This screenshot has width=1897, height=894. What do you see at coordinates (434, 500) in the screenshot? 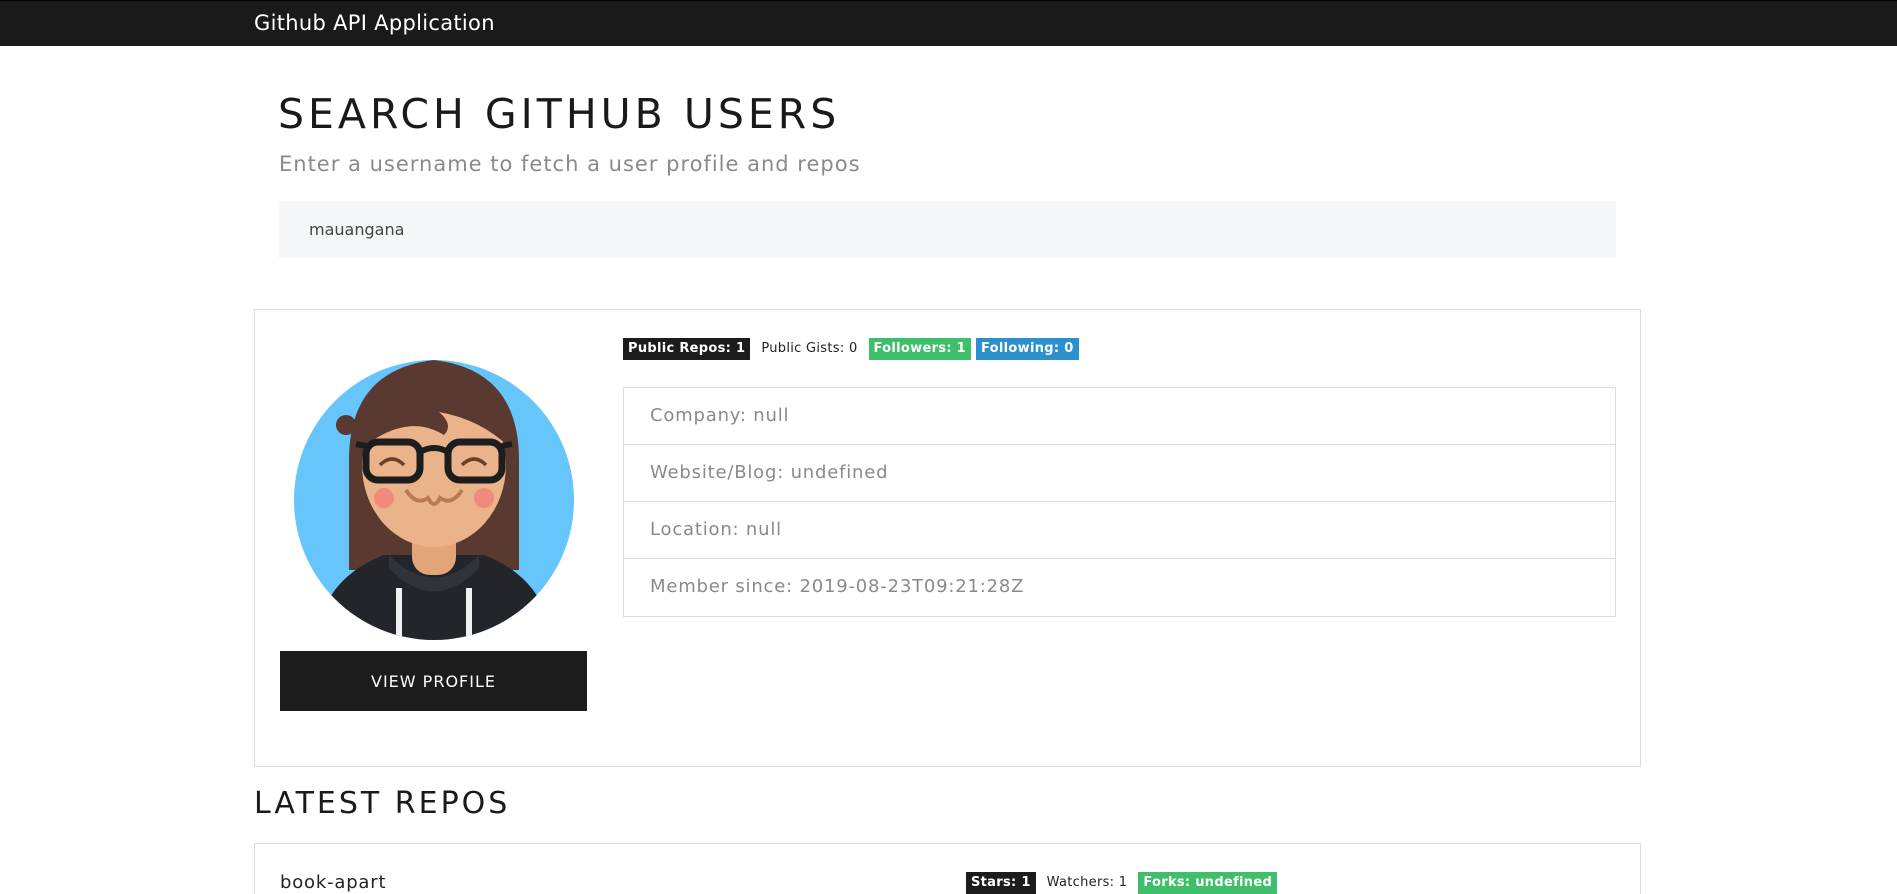
I see `avatar` at bounding box center [434, 500].